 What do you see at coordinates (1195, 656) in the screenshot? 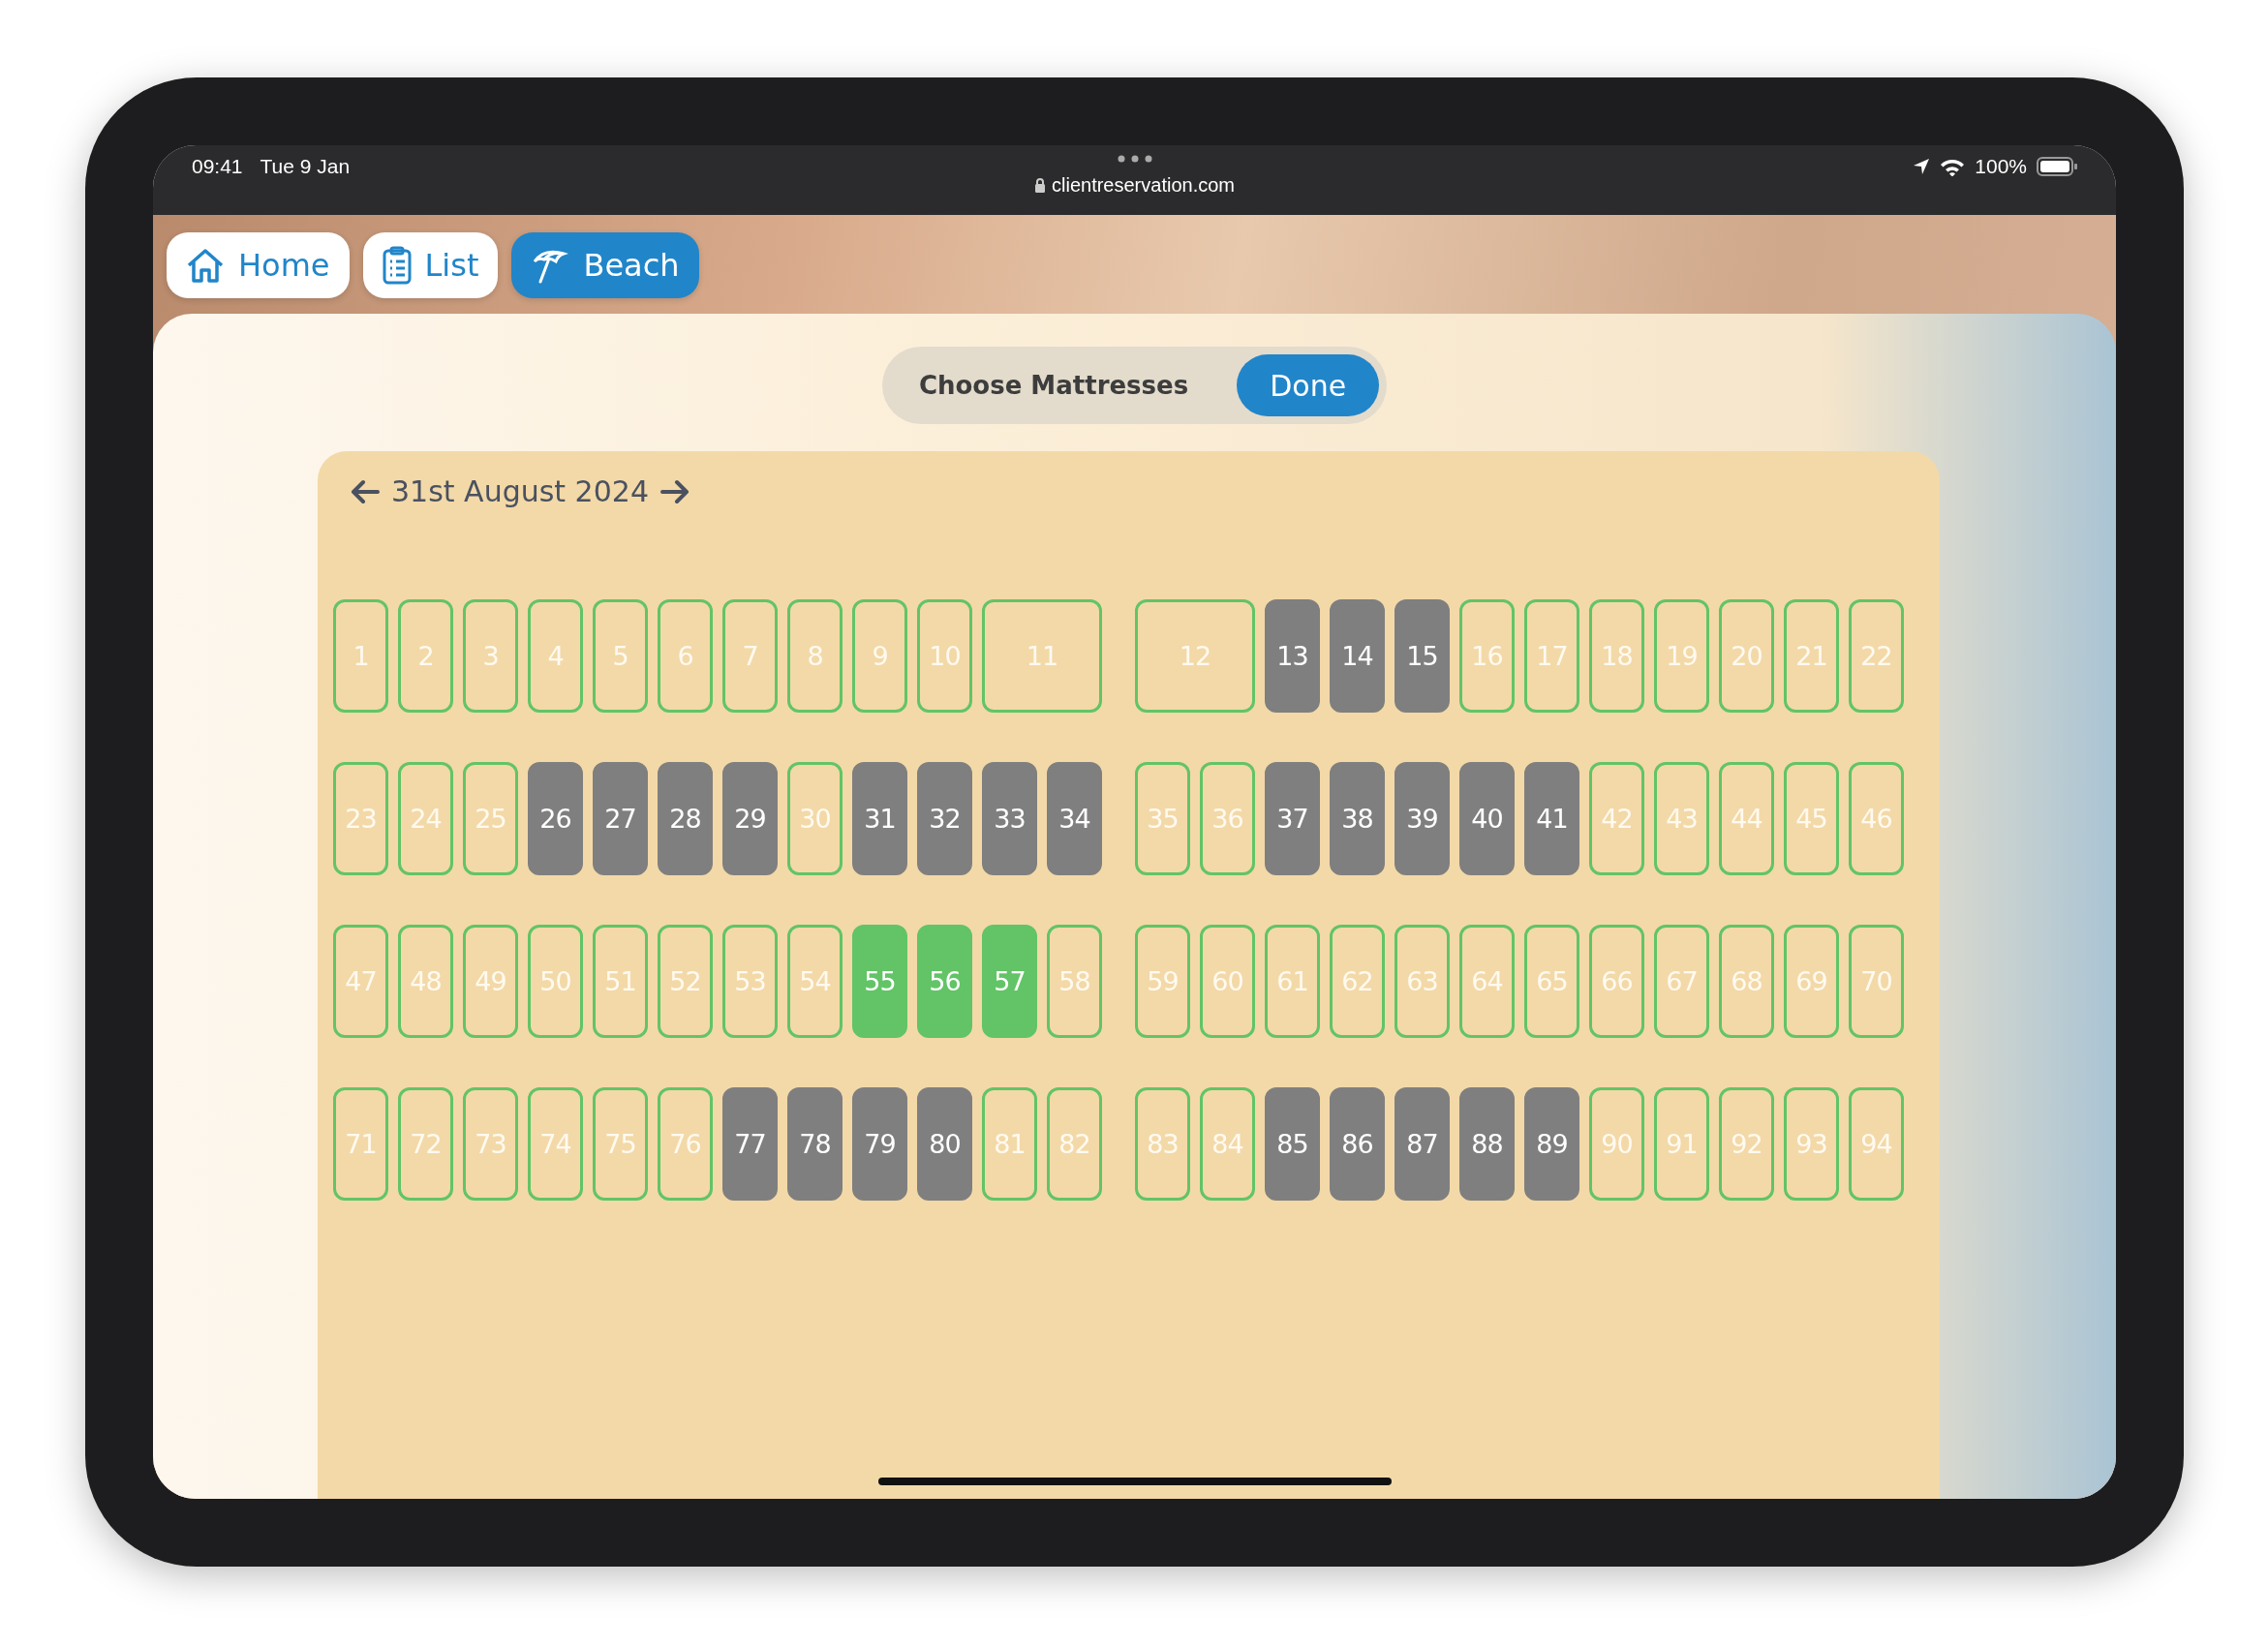
I see `mattress-spot: 12` at bounding box center [1195, 656].